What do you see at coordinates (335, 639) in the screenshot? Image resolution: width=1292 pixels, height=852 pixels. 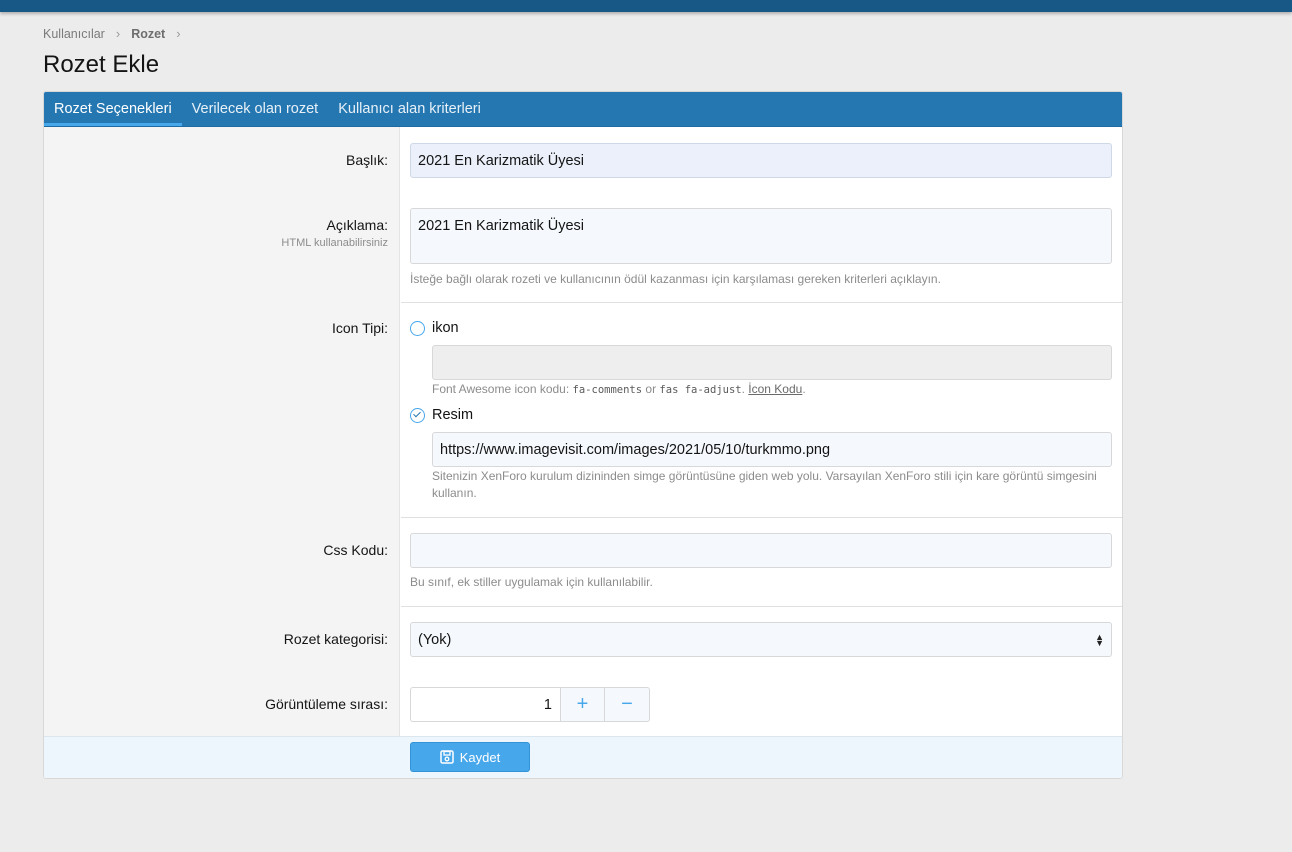 I see `category-label: Rozet kategorisi:` at bounding box center [335, 639].